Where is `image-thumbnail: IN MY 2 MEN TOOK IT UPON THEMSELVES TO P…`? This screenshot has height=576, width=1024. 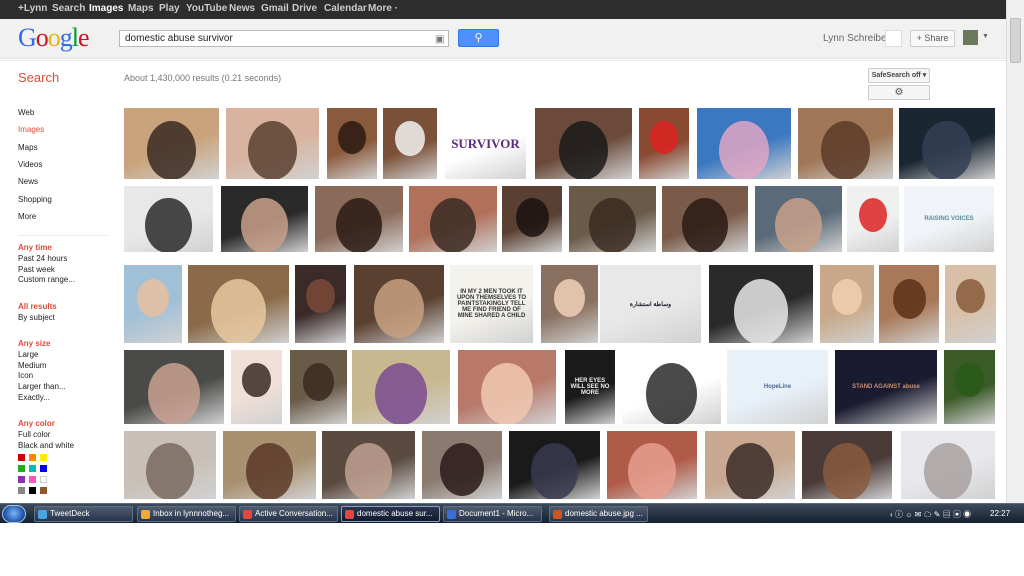
image-thumbnail: IN MY 2 MEN TOOK IT UPON THEMSELVES TO P… is located at coordinates (491, 304).